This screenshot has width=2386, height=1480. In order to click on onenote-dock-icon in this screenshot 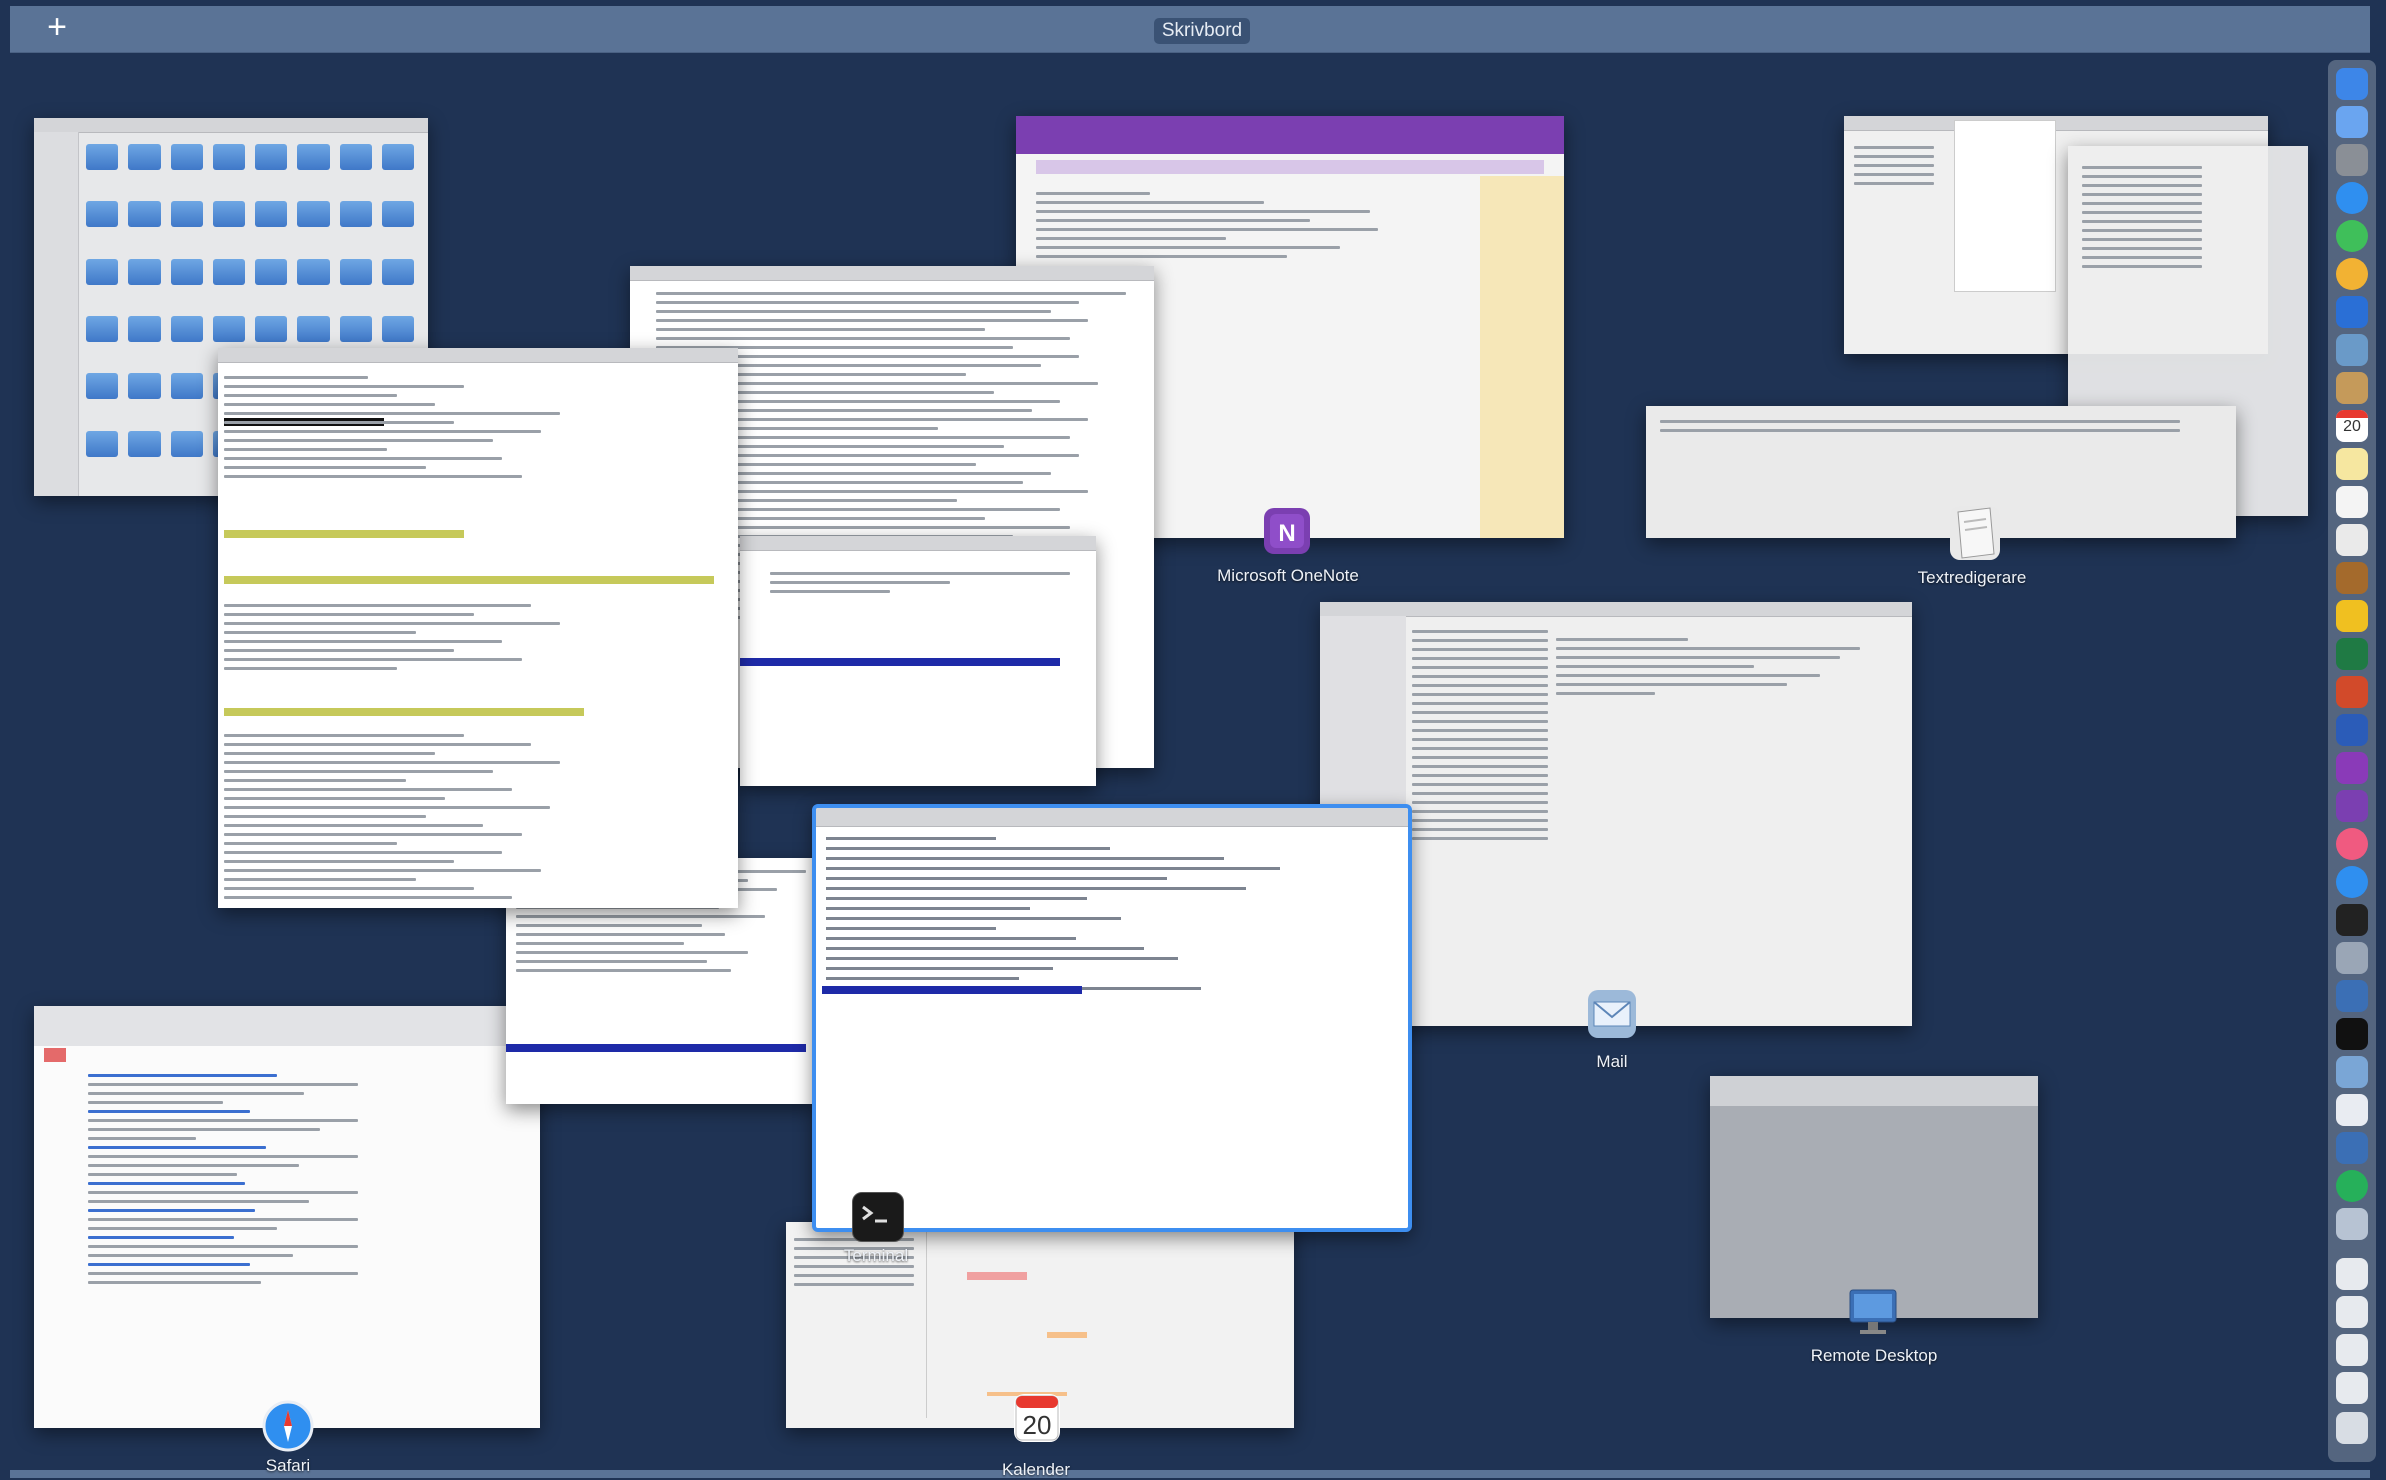, I will do `click(2352, 768)`.